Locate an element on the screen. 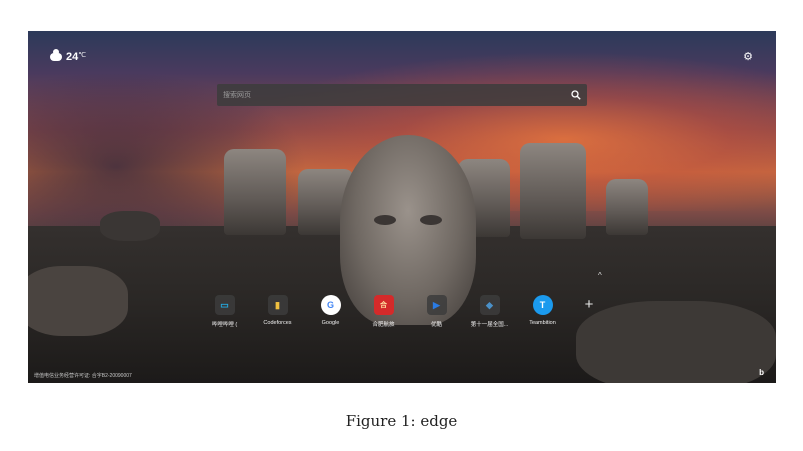 The width and height of the screenshot is (803, 451). google-icon: G is located at coordinates (330, 305).